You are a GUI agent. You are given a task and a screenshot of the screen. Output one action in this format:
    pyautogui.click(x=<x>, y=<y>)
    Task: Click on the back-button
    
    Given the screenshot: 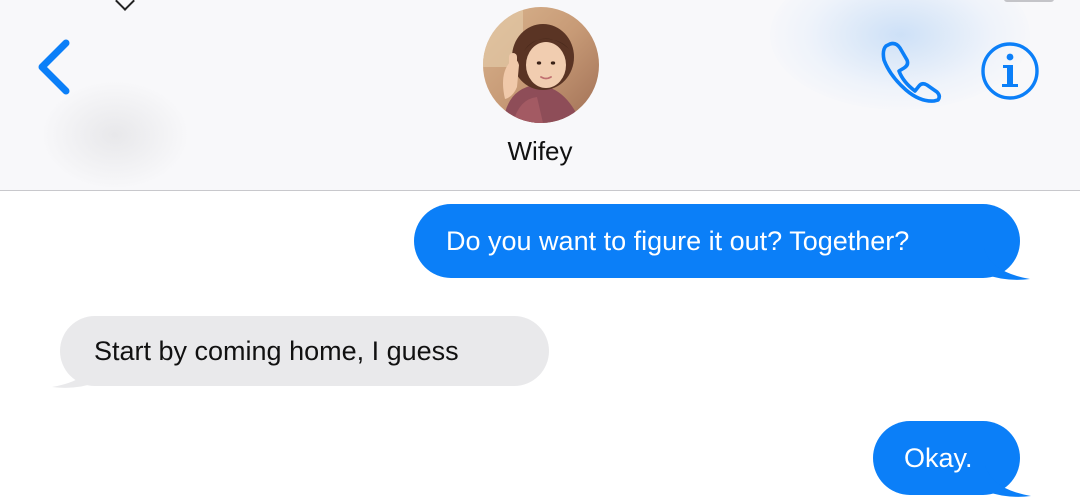 What is the action you would take?
    pyautogui.click(x=58, y=67)
    